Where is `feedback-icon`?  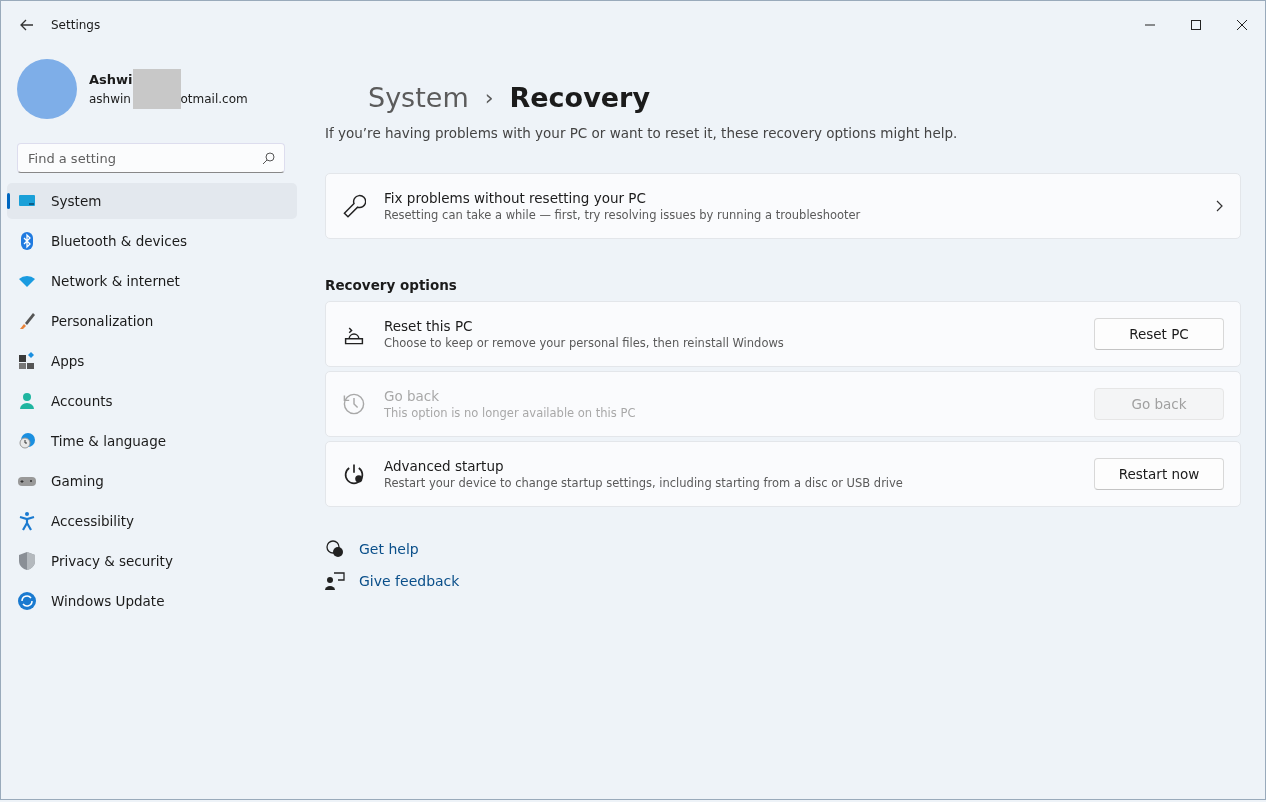 feedback-icon is located at coordinates (335, 581).